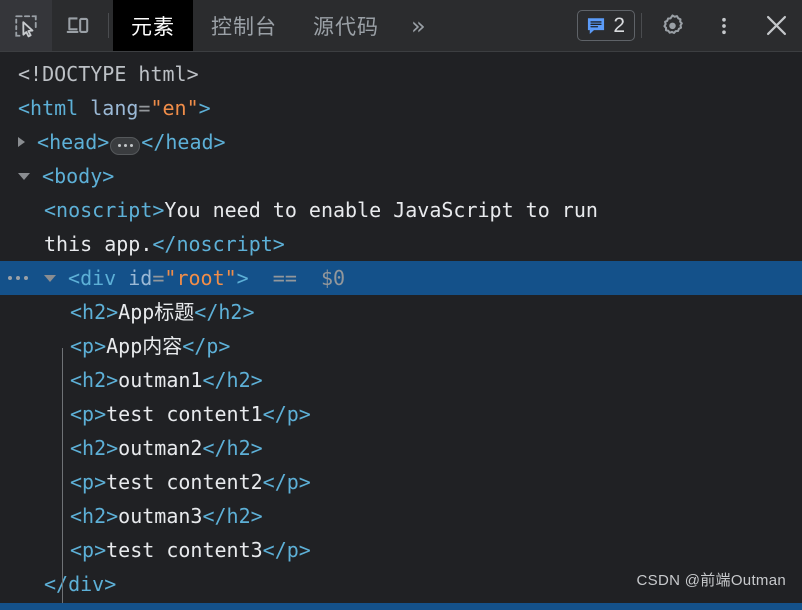 Image resolution: width=802 pixels, height=610 pixels. What do you see at coordinates (160, 516) in the screenshot?
I see `code-token-txt: outman3` at bounding box center [160, 516].